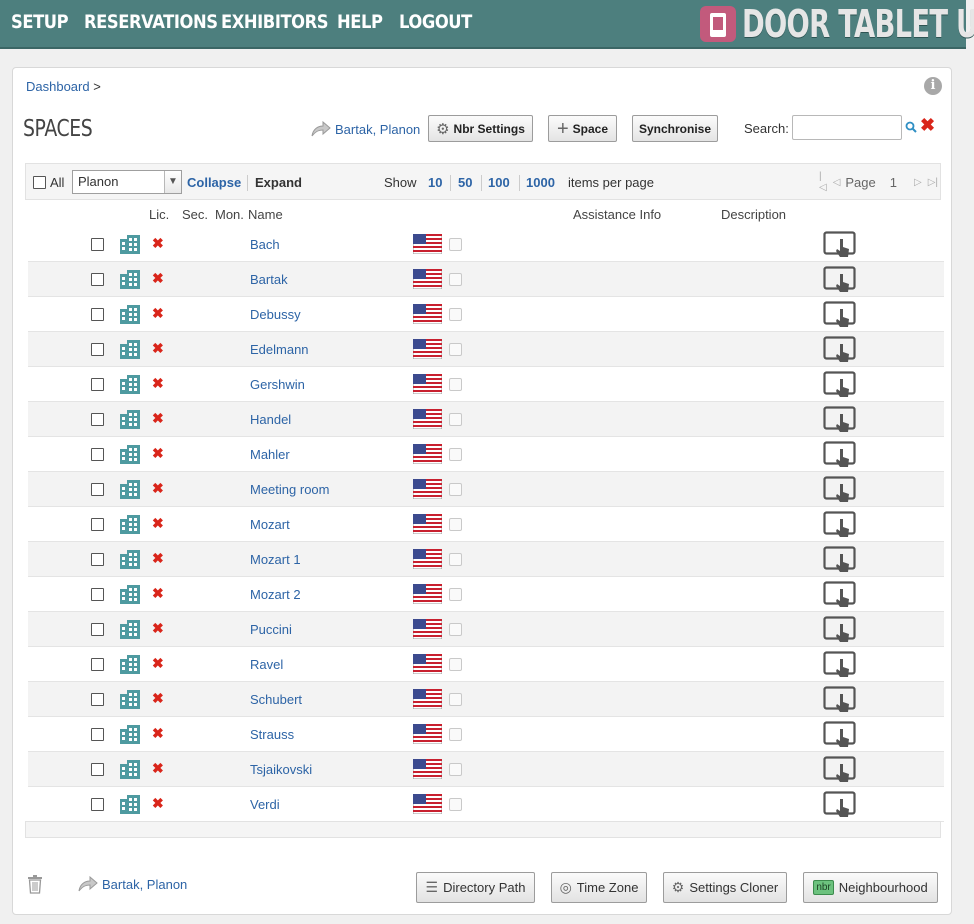 The width and height of the screenshot is (974, 924). Describe the element at coordinates (933, 86) in the screenshot. I see `info-icon: i` at that location.